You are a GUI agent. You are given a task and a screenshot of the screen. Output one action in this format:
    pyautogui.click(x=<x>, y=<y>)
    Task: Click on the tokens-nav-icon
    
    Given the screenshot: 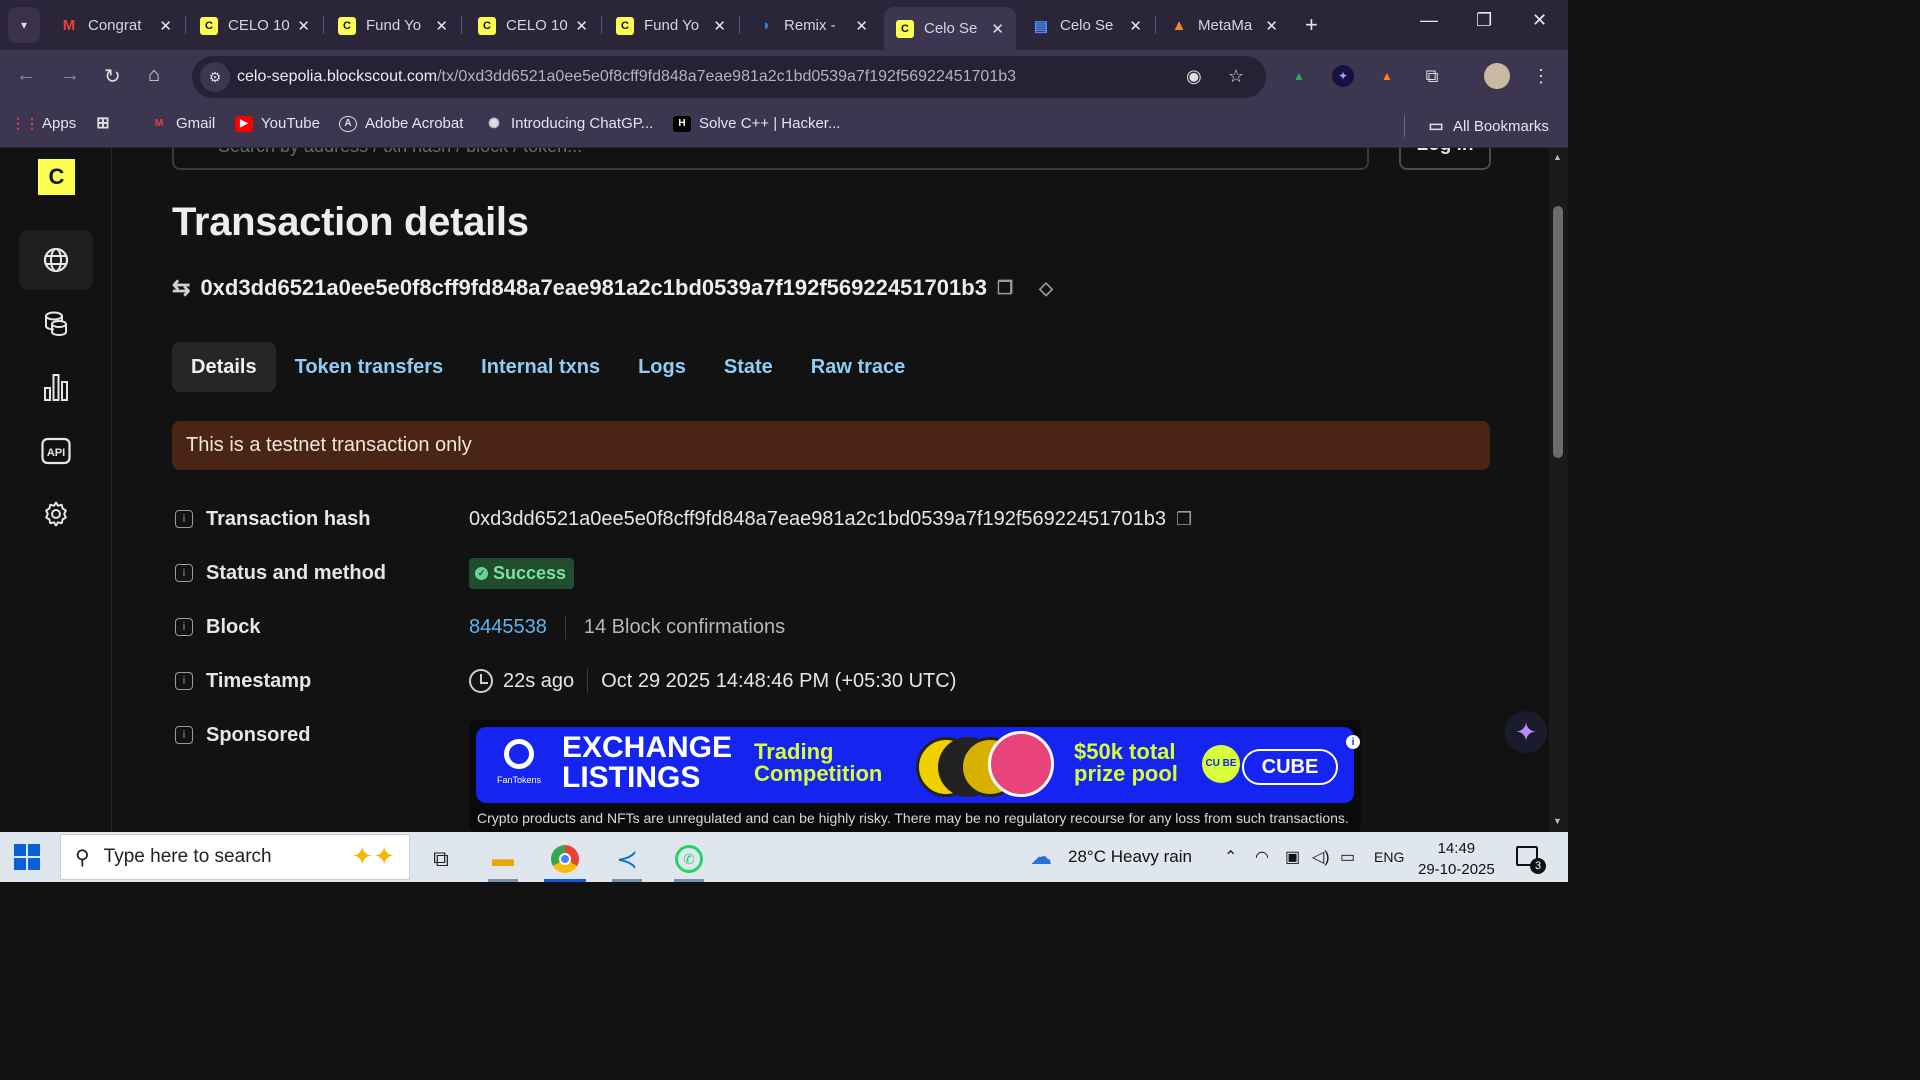 What is the action you would take?
    pyautogui.click(x=56, y=323)
    